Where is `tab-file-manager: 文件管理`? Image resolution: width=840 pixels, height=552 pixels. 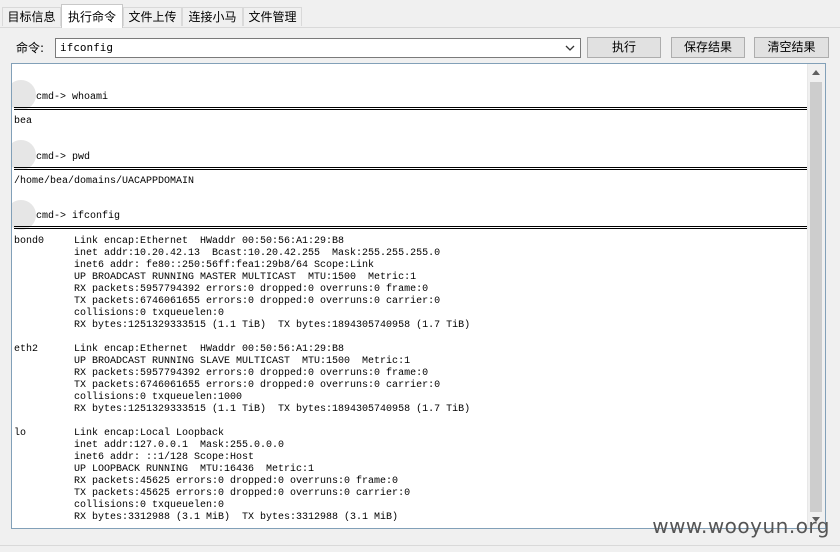 tab-file-manager: 文件管理 is located at coordinates (272, 16).